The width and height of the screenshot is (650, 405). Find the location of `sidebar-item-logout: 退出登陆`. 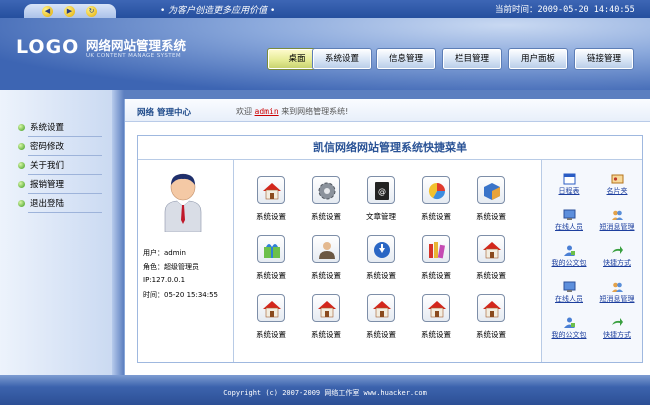

sidebar-item-logout: 退出登陆 is located at coordinates (60, 204).